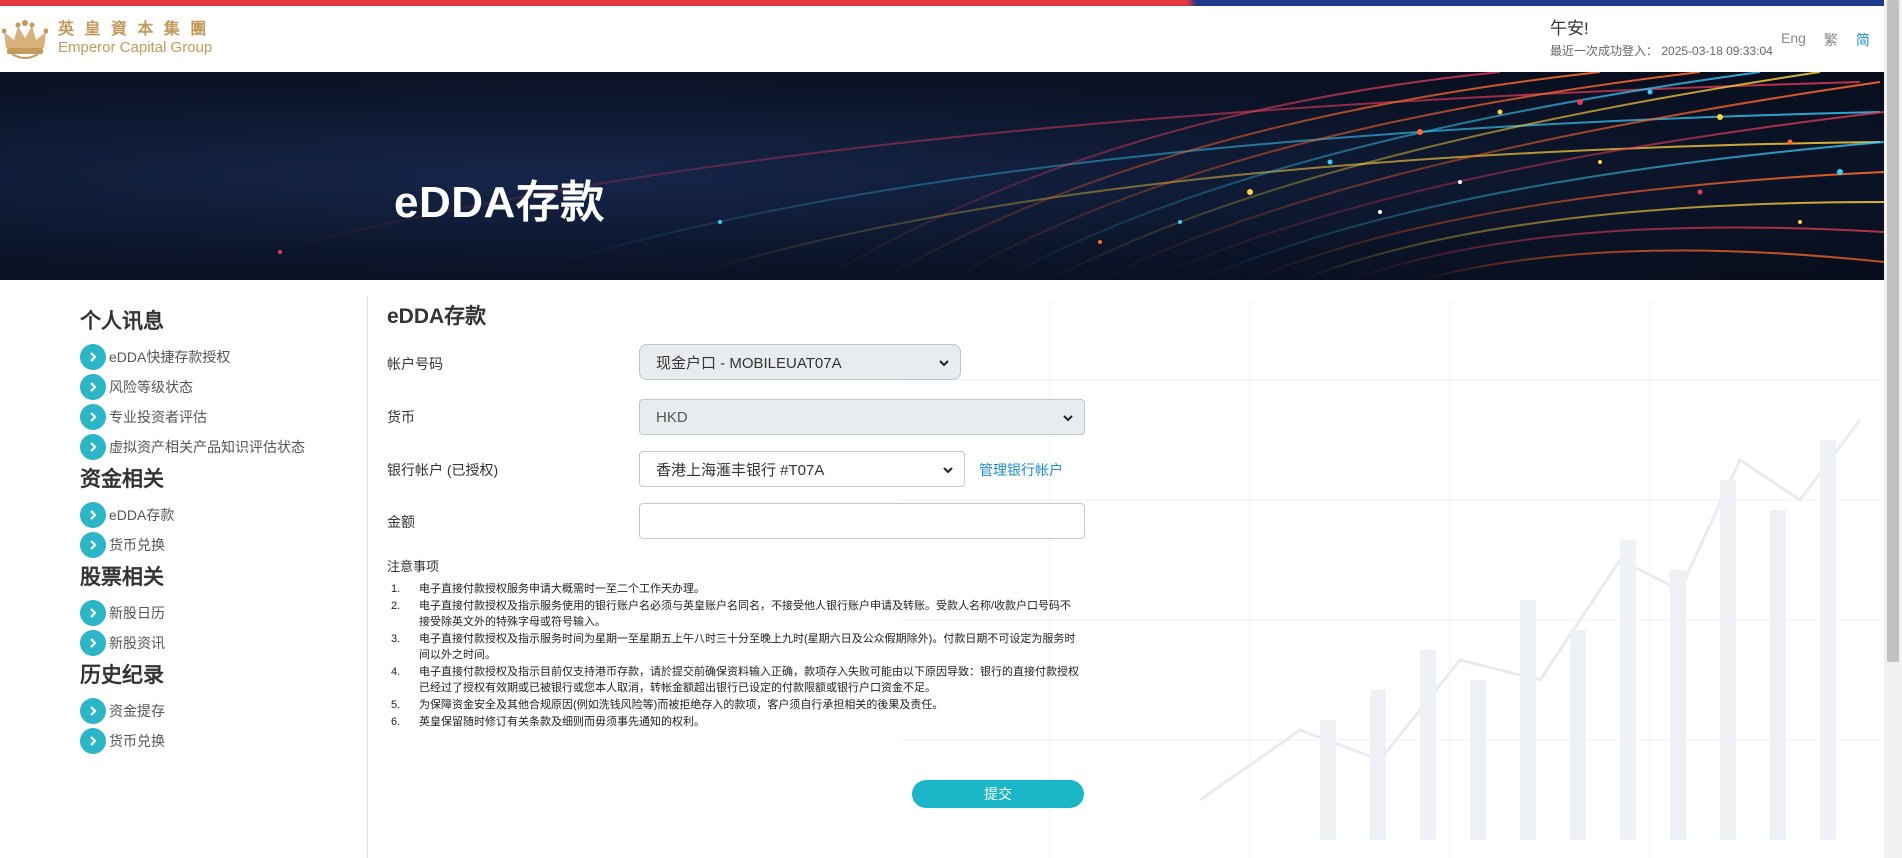  What do you see at coordinates (749, 363) in the screenshot?
I see `account-select-value: 现金户口 - MOBILEUAT07A` at bounding box center [749, 363].